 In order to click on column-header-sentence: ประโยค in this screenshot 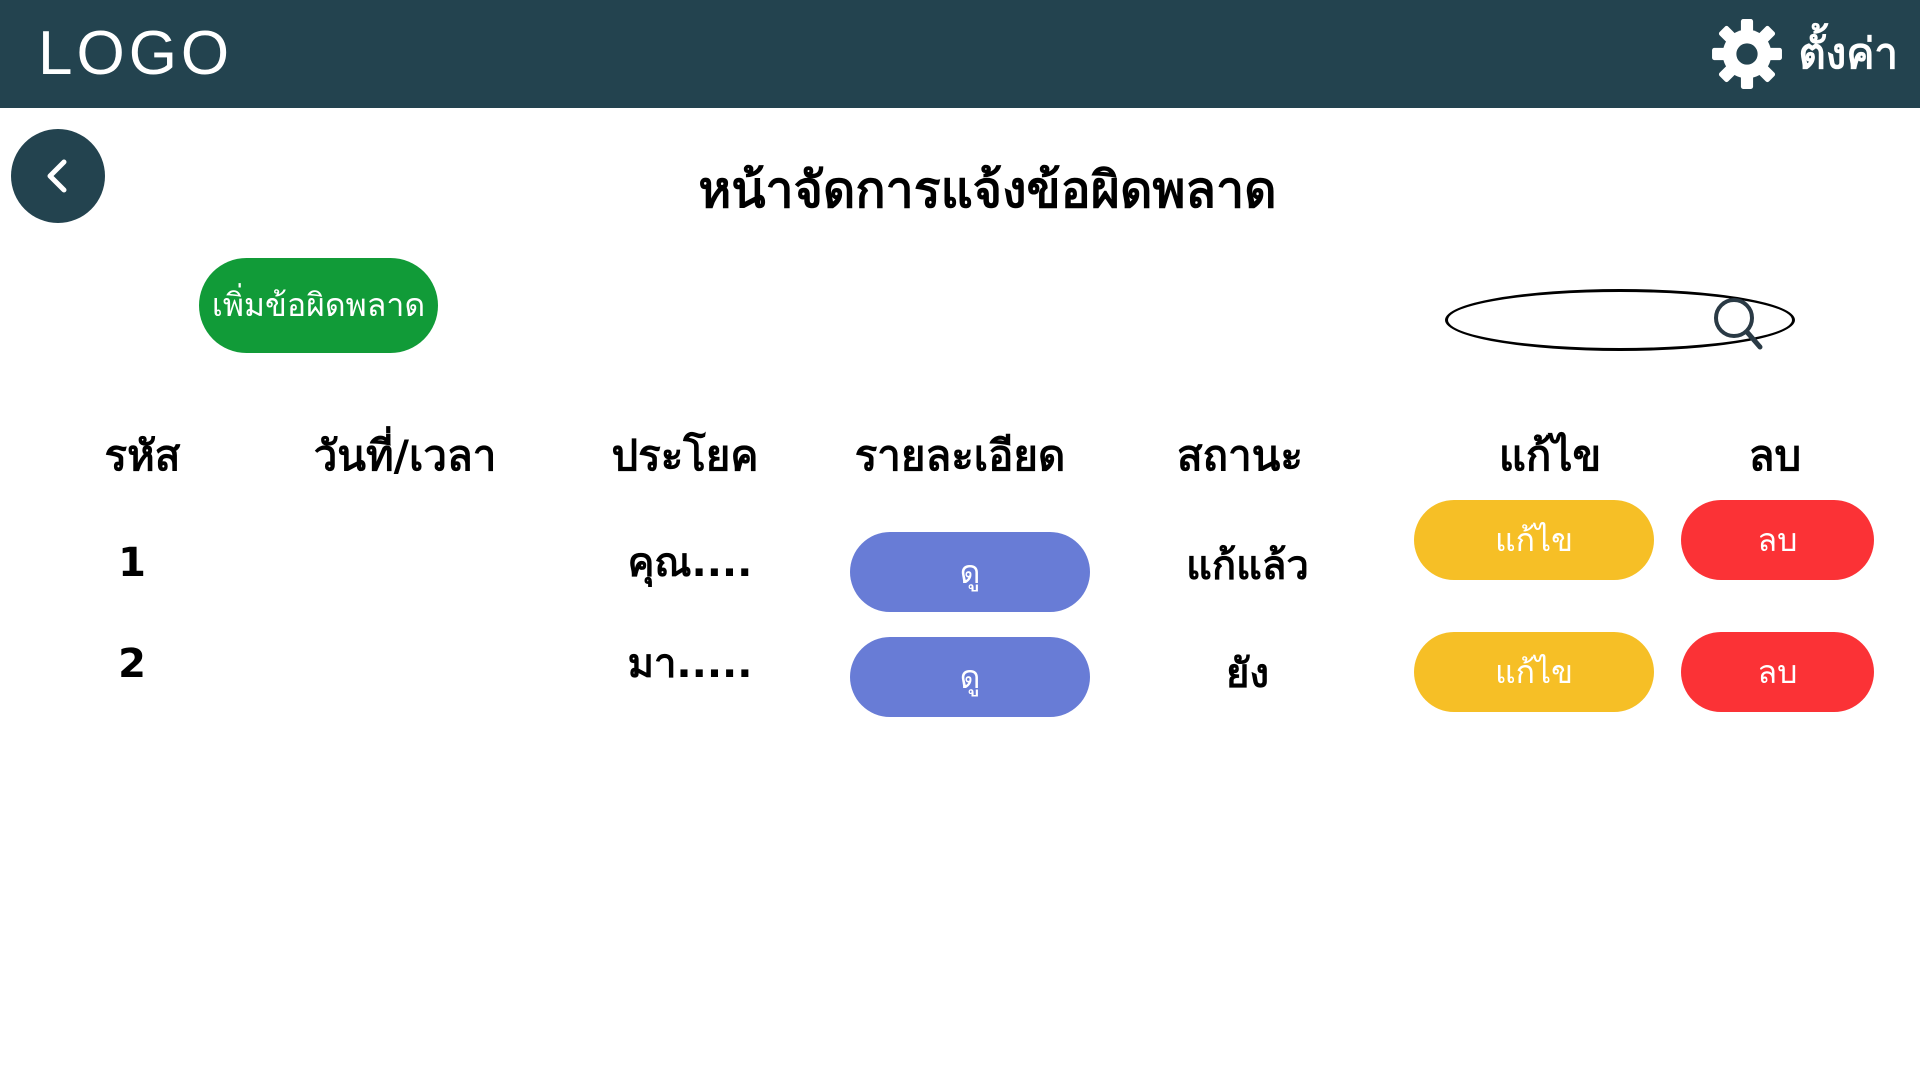, I will do `click(685, 455)`.